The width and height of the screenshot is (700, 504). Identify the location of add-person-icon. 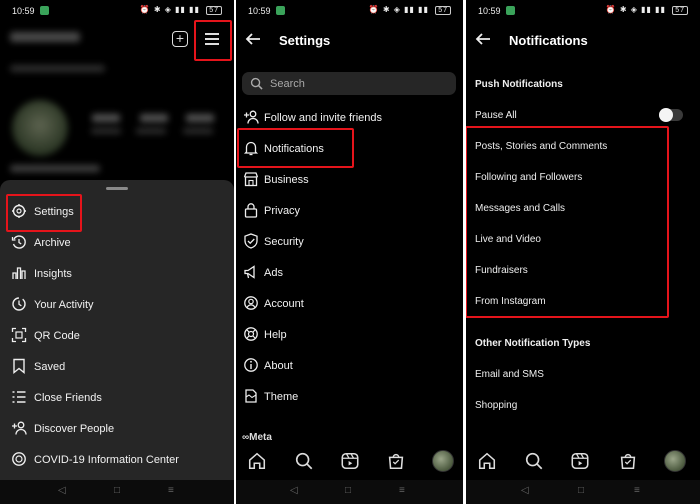
(19, 428).